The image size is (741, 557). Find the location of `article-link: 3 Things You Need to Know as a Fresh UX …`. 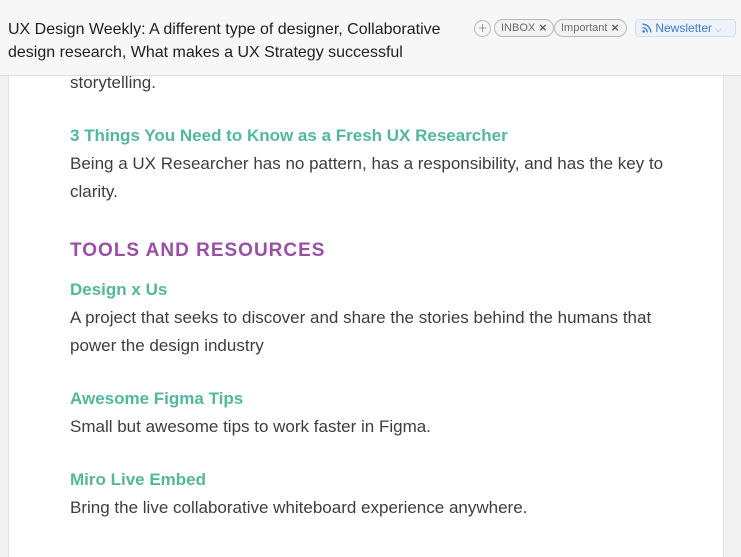

article-link: 3 Things You Need to Know as a Fresh UX … is located at coordinates (289, 136).